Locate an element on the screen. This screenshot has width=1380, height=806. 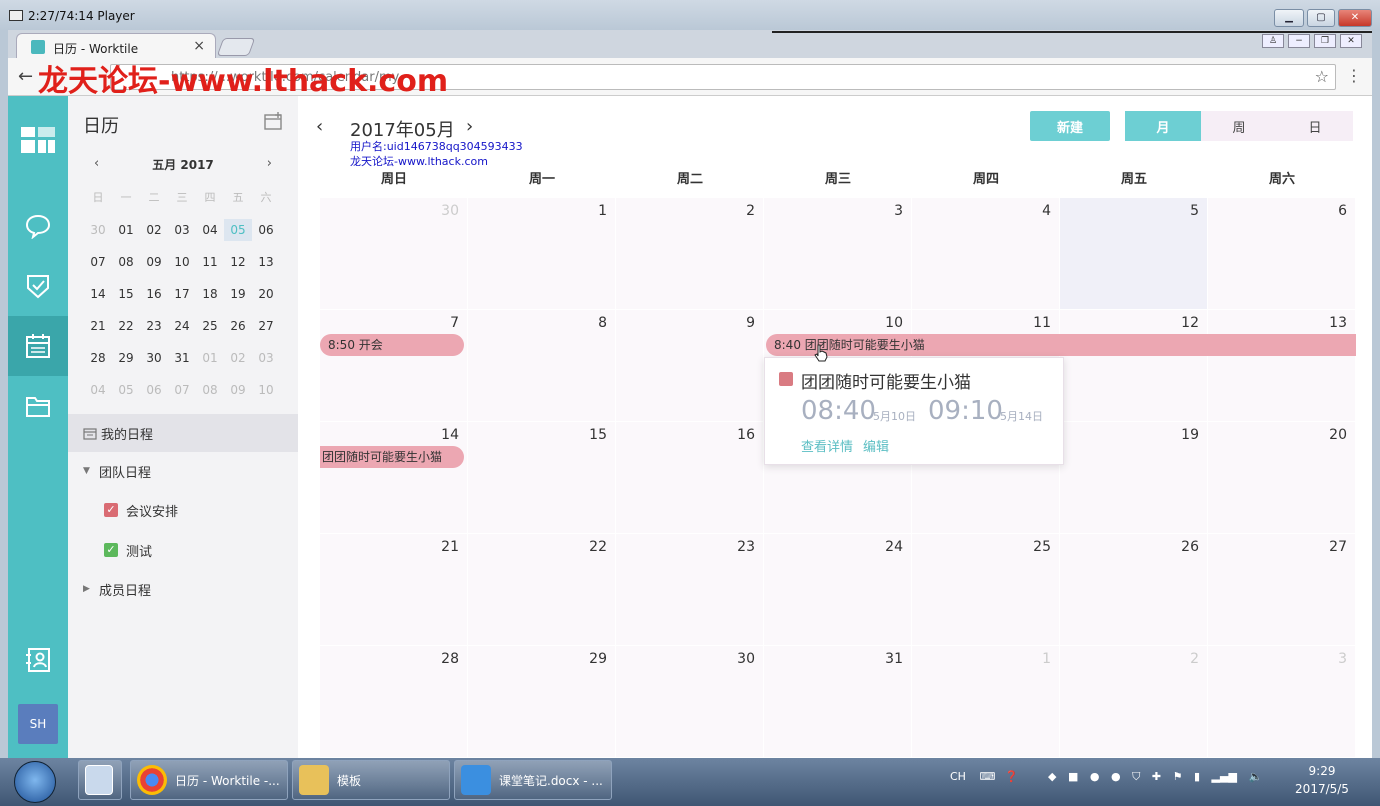
checkbox-checked-icon: ✓ is located at coordinates (111, 510).